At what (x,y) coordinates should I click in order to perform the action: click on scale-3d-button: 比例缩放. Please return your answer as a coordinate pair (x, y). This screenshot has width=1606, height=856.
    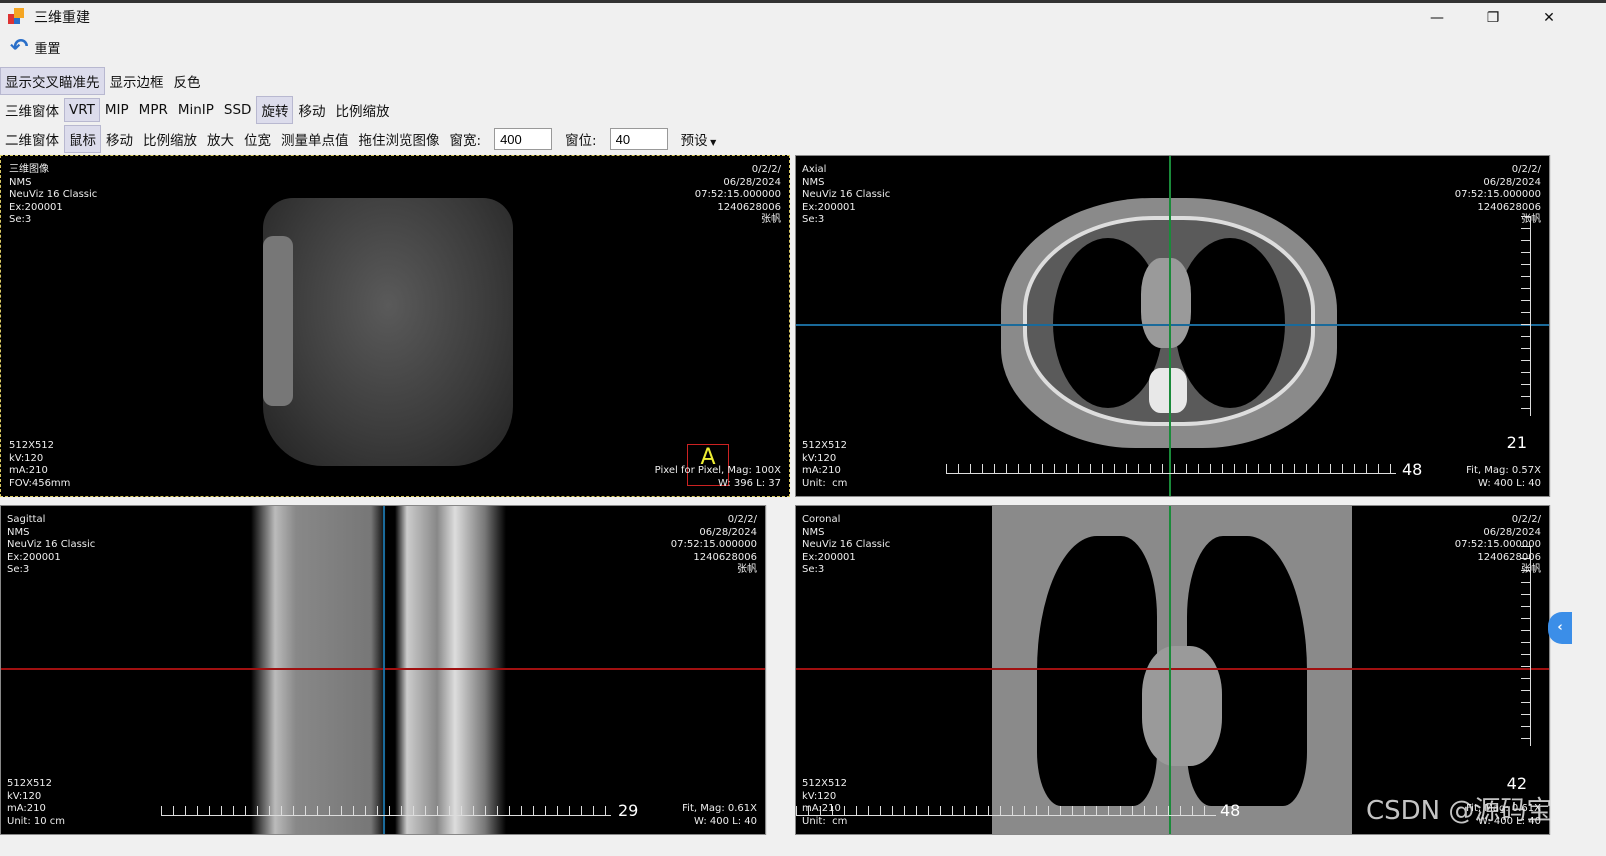
    Looking at the image, I should click on (362, 110).